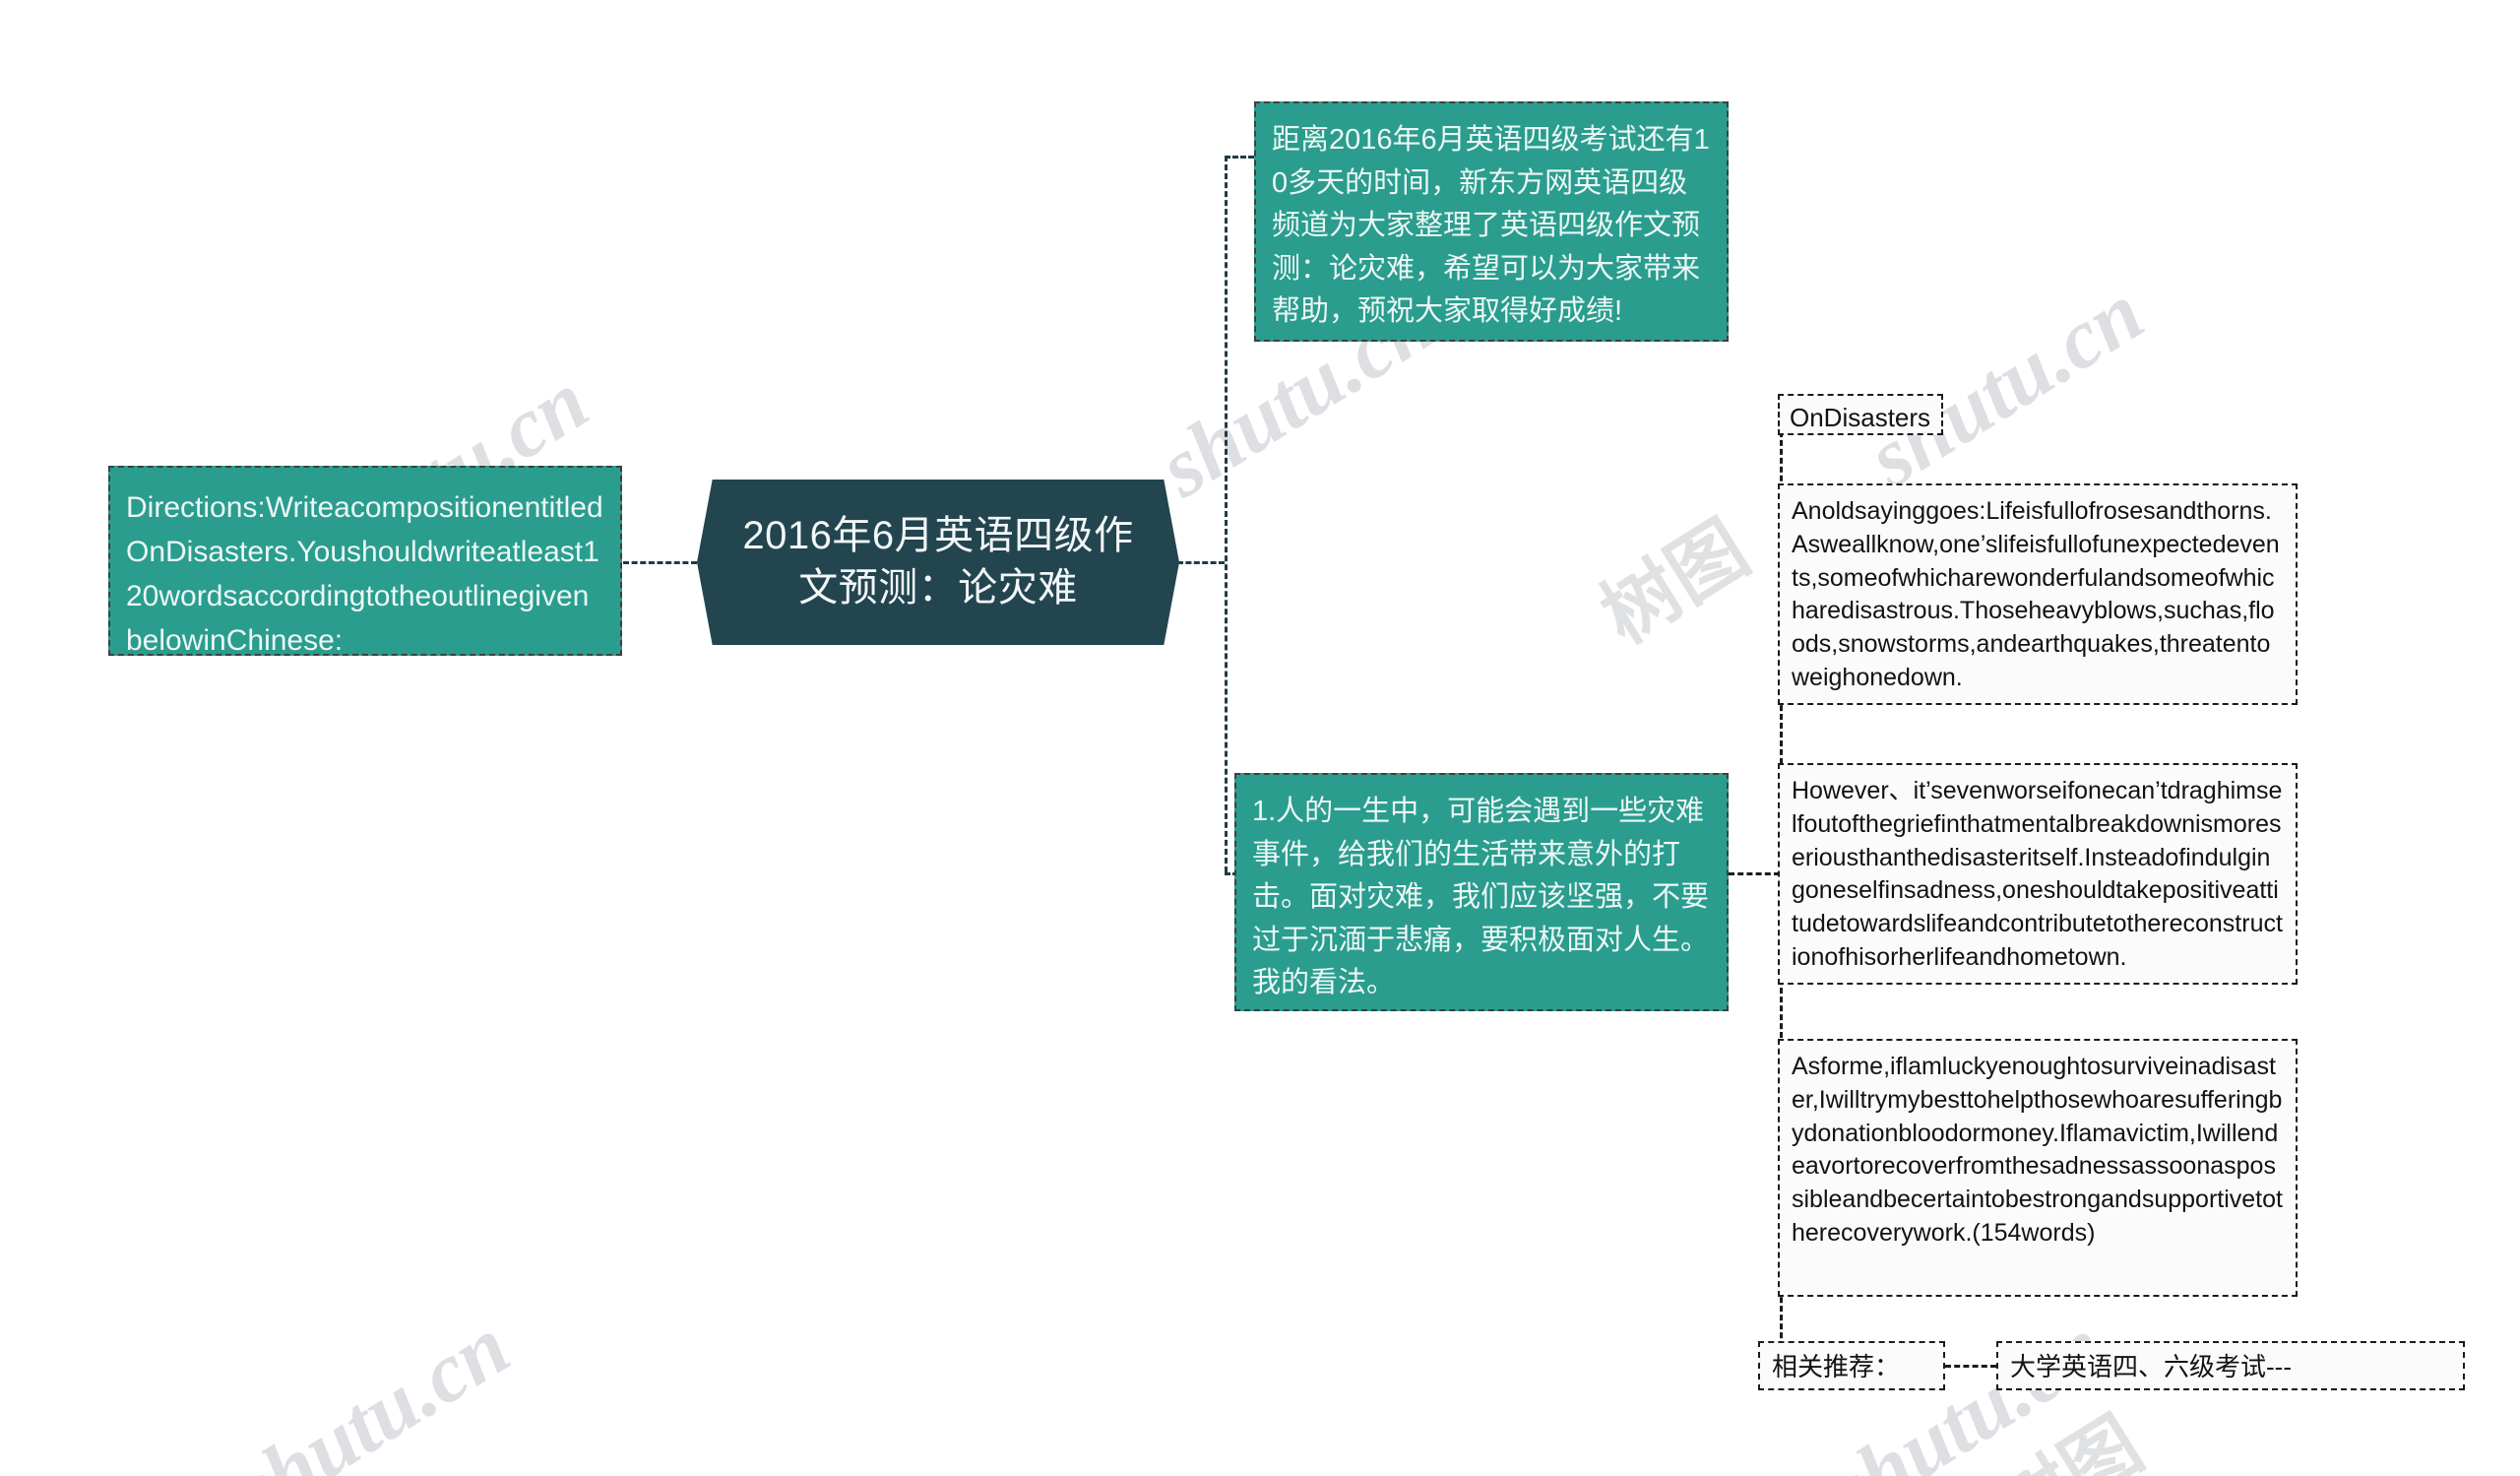 The image size is (2520, 1476). Describe the element at coordinates (1860, 417) in the screenshot. I see `branch-right-title-label: OnDisasters` at that location.